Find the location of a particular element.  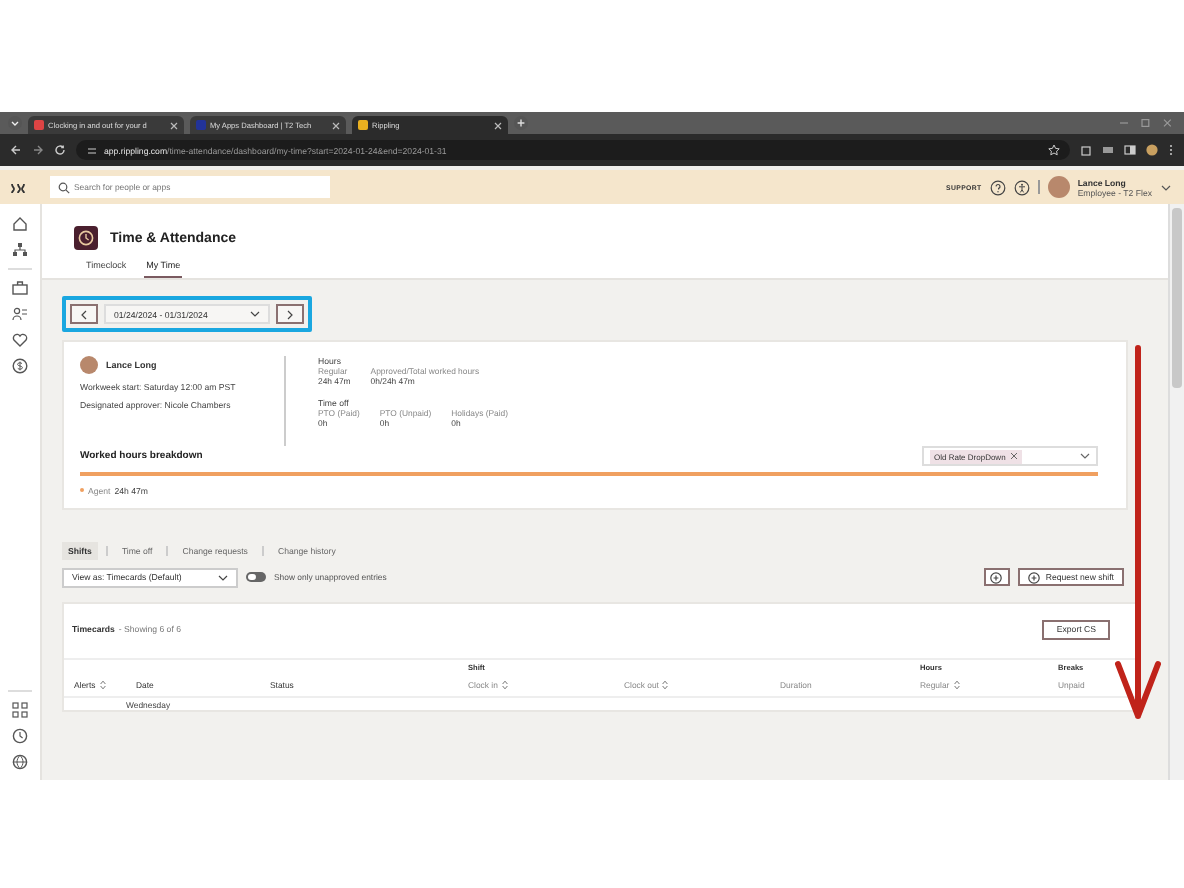

search-icon is located at coordinates (64, 187).